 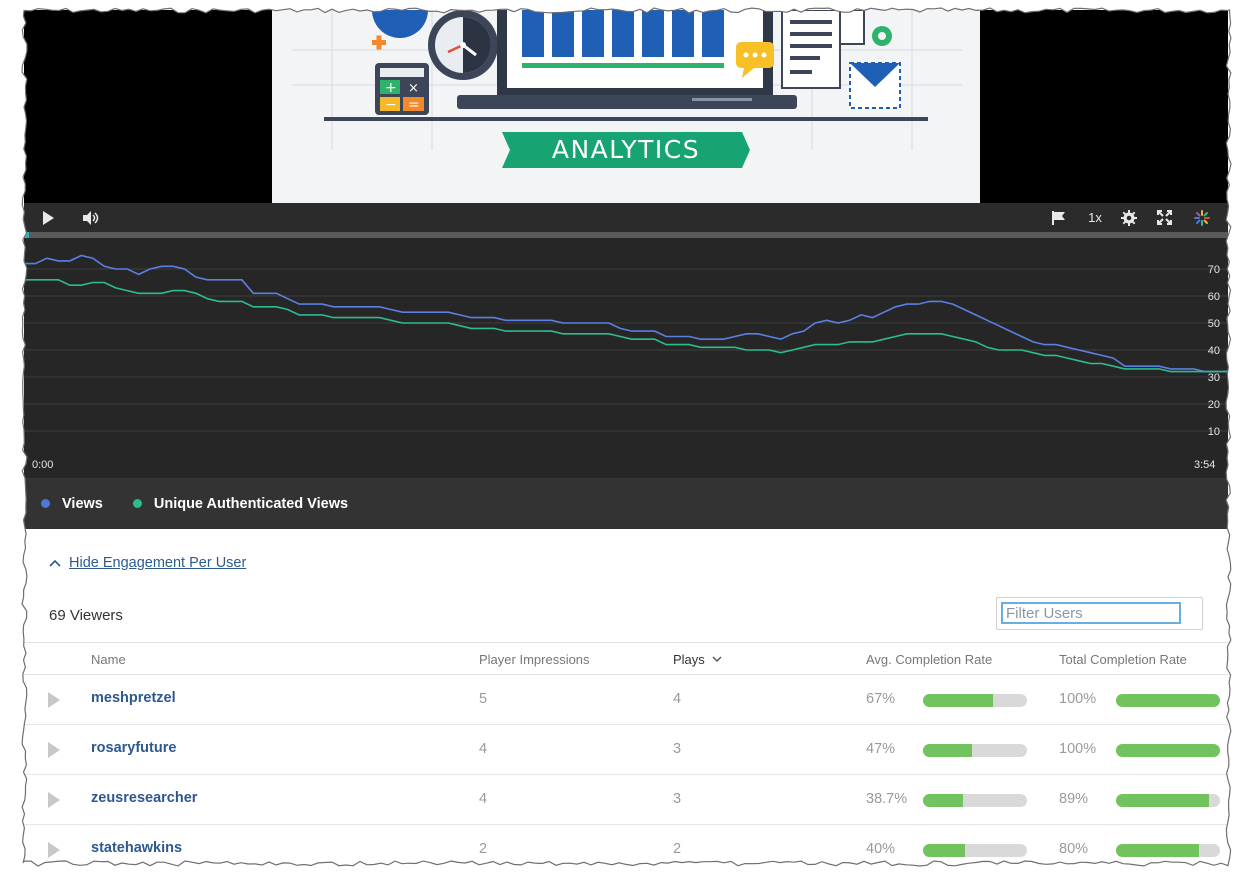 I want to click on volume-icon, so click(x=91, y=217).